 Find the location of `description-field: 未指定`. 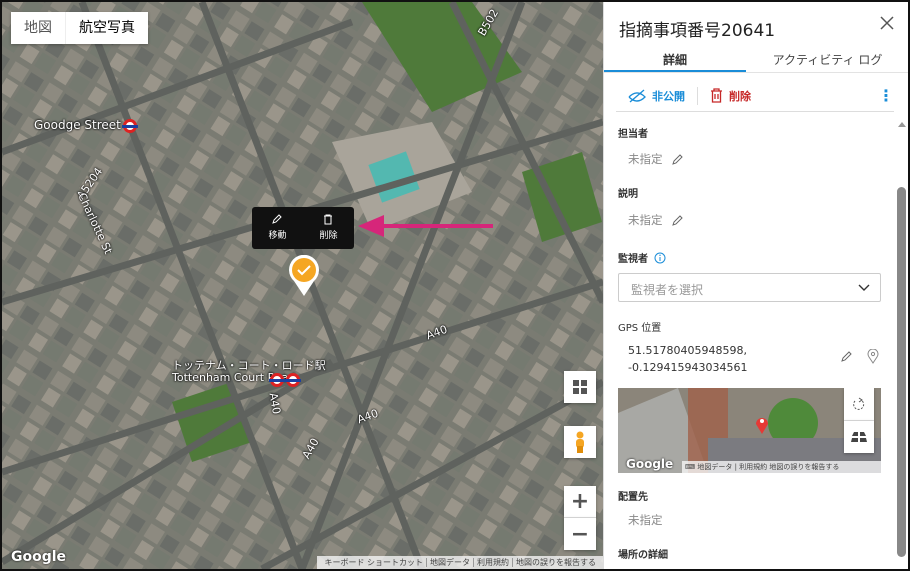

description-field: 未指定 is located at coordinates (656, 220).